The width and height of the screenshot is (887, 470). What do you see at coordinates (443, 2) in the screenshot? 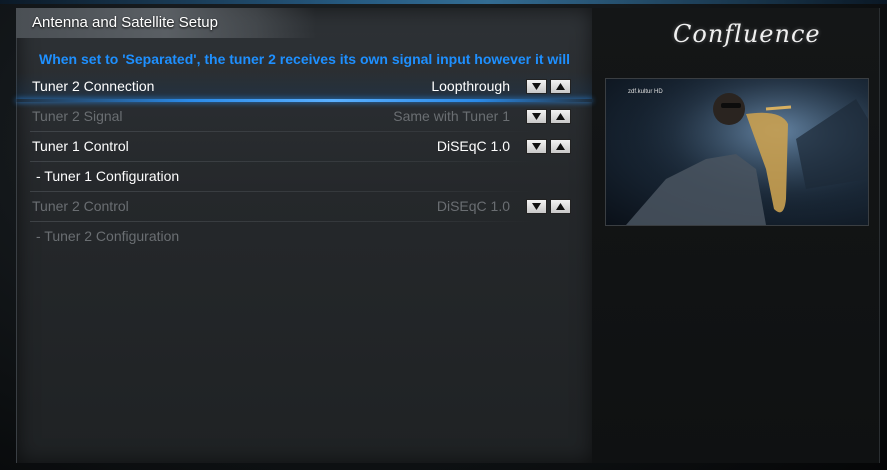
I see `top-glow` at bounding box center [443, 2].